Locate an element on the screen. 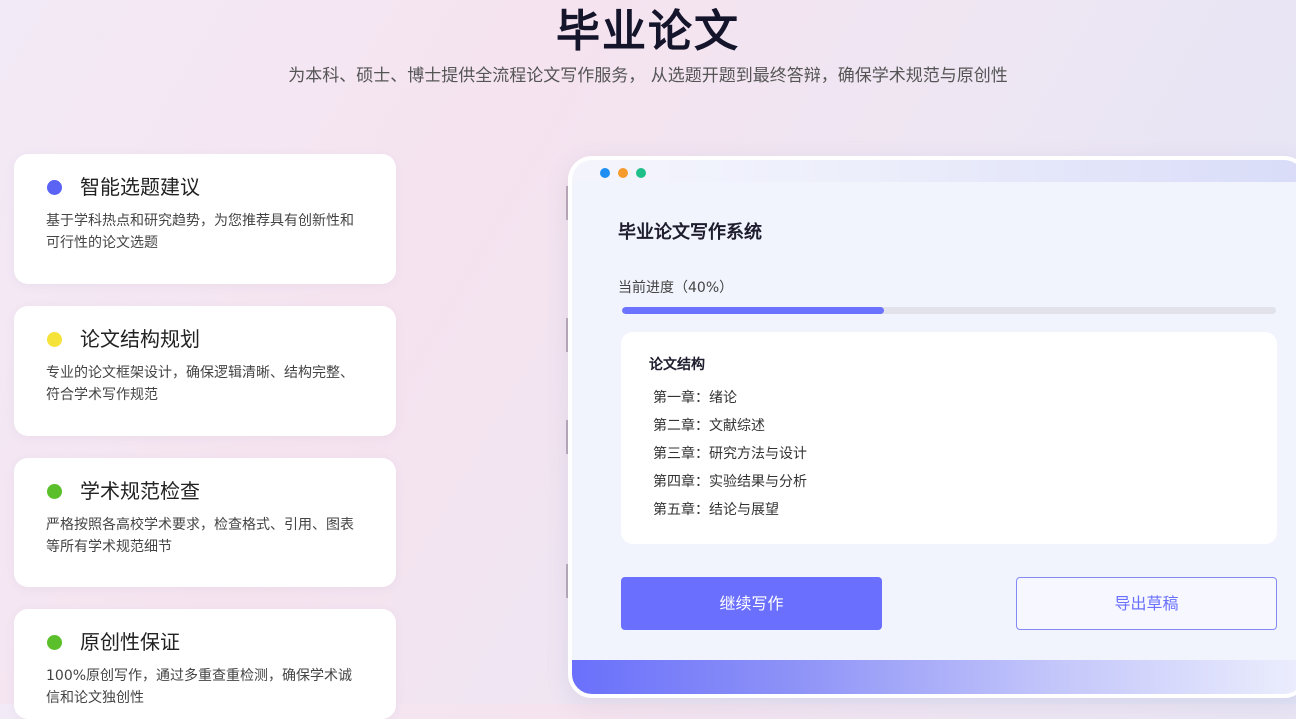  chapter-item: 第一章：绪论 is located at coordinates (695, 398).